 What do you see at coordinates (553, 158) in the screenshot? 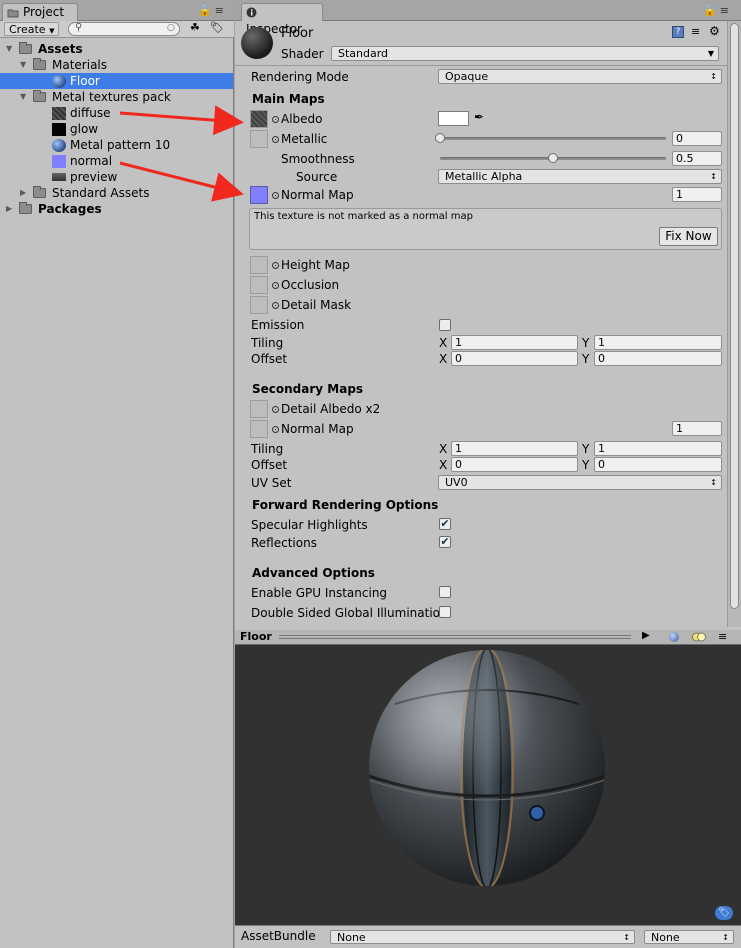
I see `smoothness-slider-thumb` at bounding box center [553, 158].